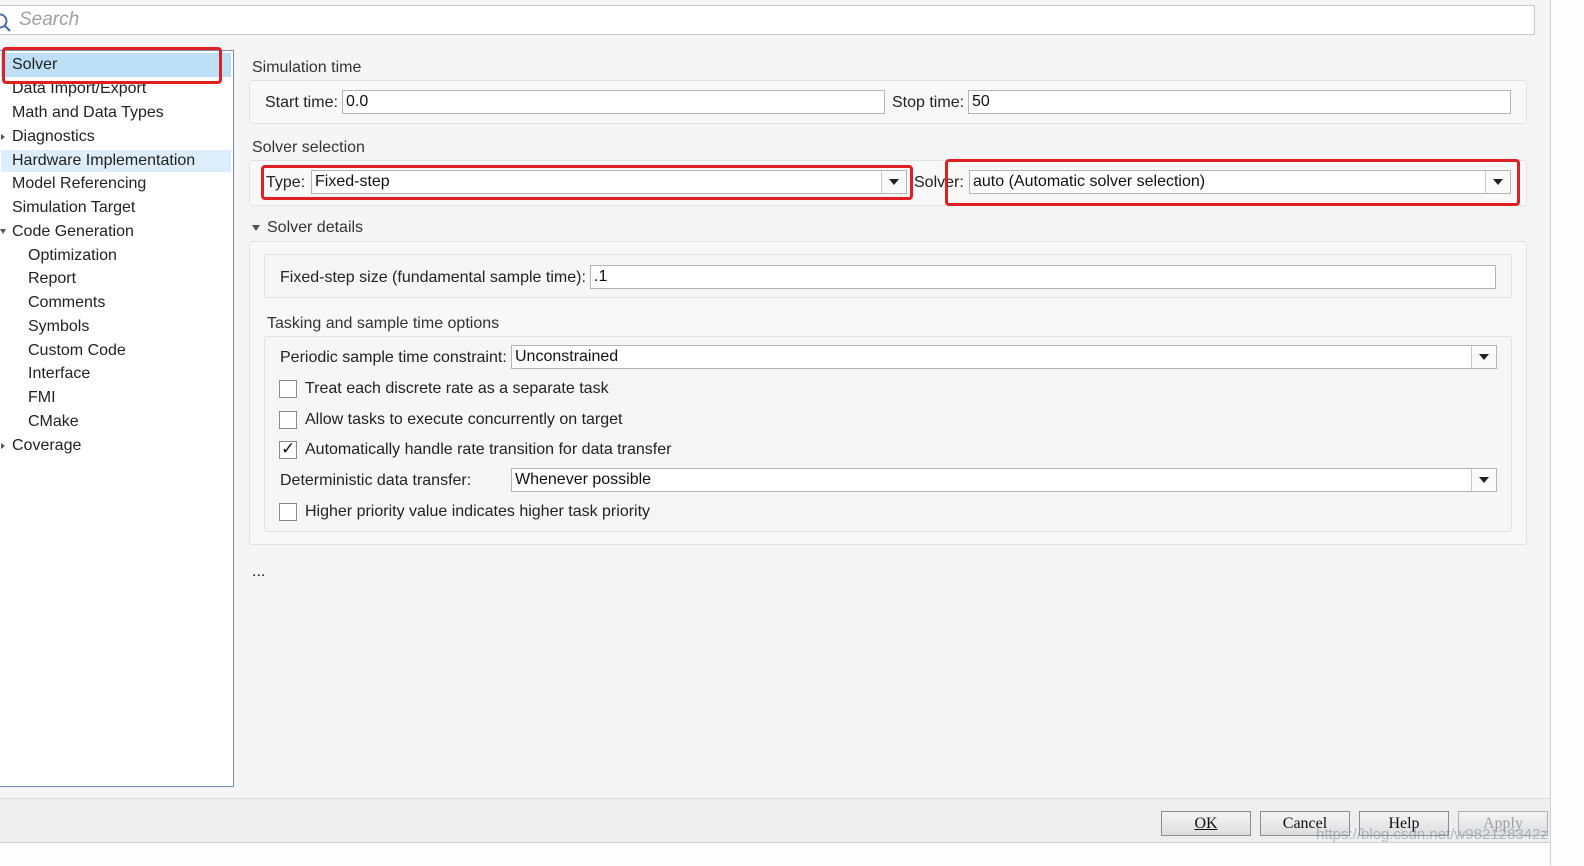 The width and height of the screenshot is (1584, 866). Describe the element at coordinates (79, 184) in the screenshot. I see `nav-item-model-referencing: Model Referencing` at that location.